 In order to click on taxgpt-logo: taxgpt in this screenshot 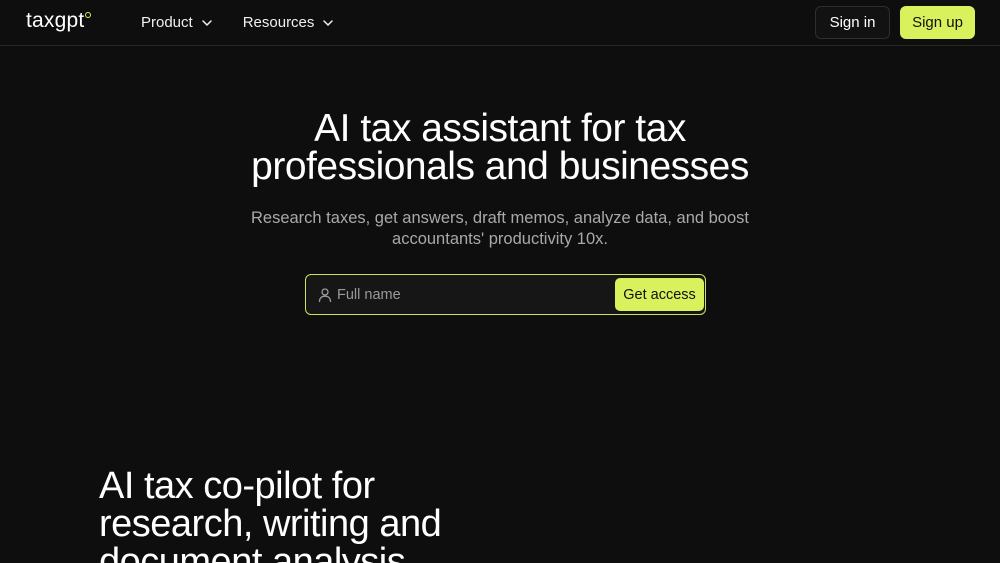, I will do `click(59, 21)`.